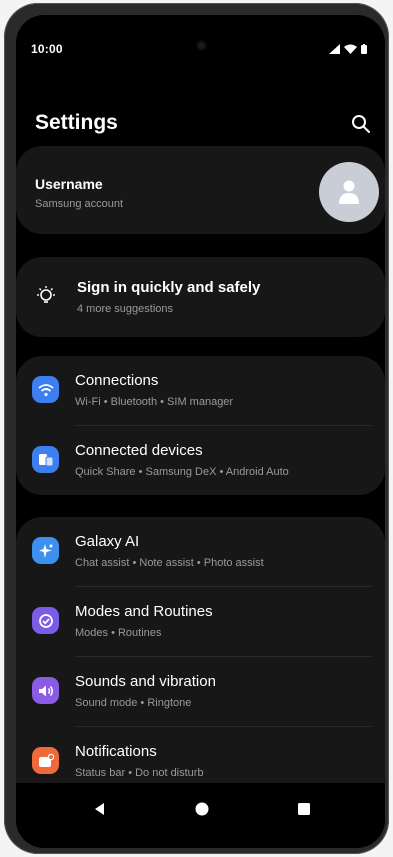 The width and height of the screenshot is (393, 857). What do you see at coordinates (200, 40) in the screenshot?
I see `status-bar: 10:00` at bounding box center [200, 40].